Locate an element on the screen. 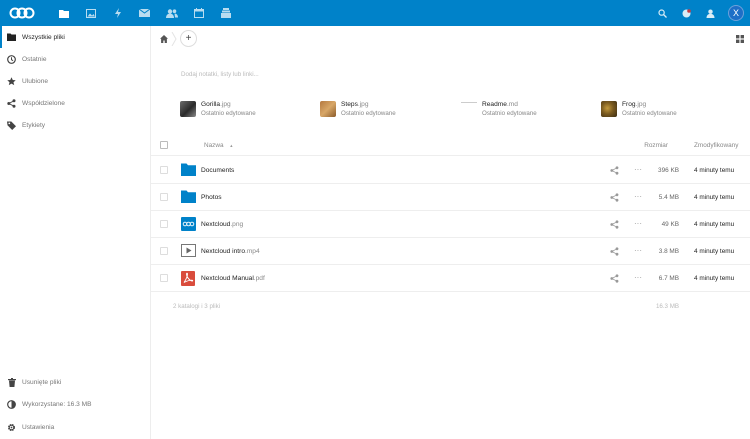 The height and width of the screenshot is (439, 750). sidebar-item-shared: Współdzielone is located at coordinates (75, 103).